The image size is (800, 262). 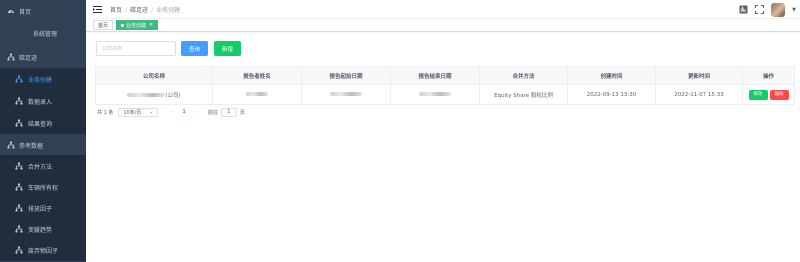 I want to click on company-search-input, so click(x=136, y=48).